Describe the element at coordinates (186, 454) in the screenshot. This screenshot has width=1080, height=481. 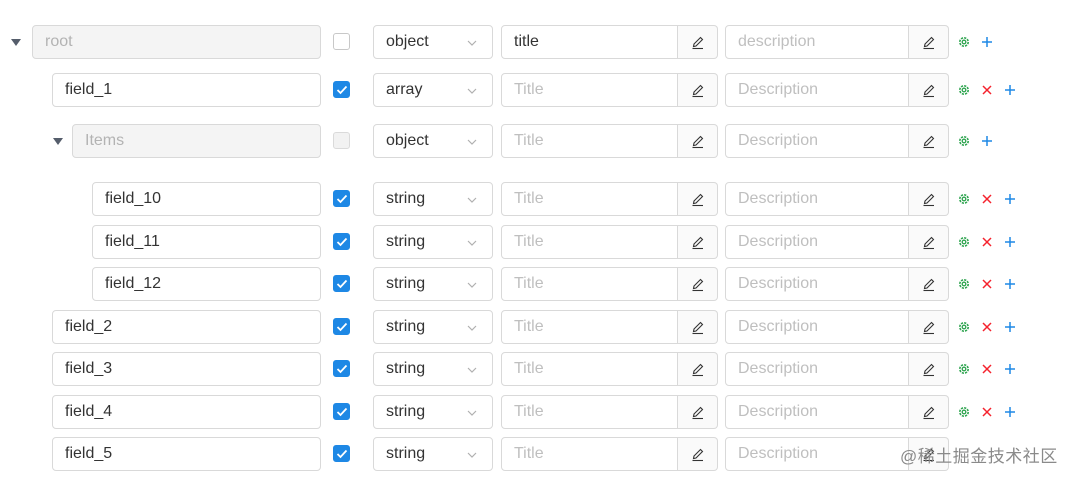
I see `field-name-input: field_5` at that location.